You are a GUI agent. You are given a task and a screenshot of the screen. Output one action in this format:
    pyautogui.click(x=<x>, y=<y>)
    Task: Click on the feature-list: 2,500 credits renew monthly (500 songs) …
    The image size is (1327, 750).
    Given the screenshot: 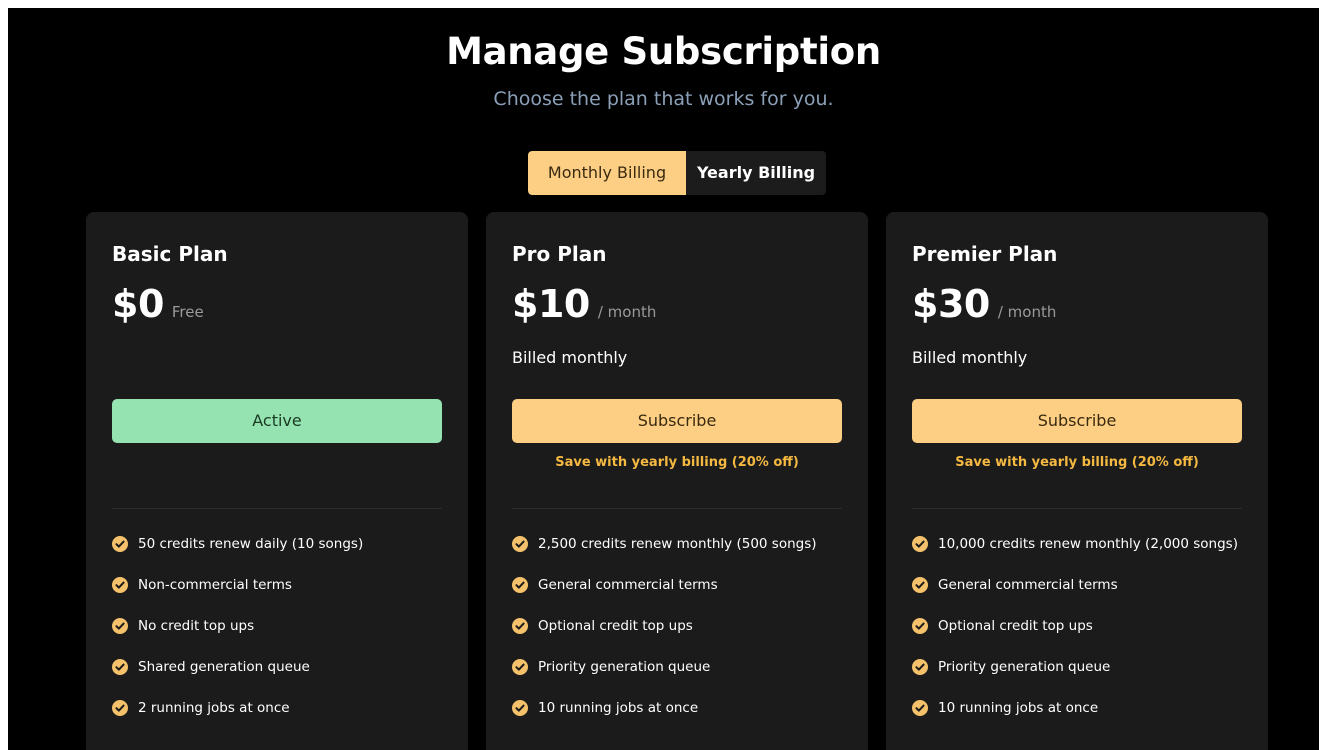 What is the action you would take?
    pyautogui.click(x=664, y=638)
    